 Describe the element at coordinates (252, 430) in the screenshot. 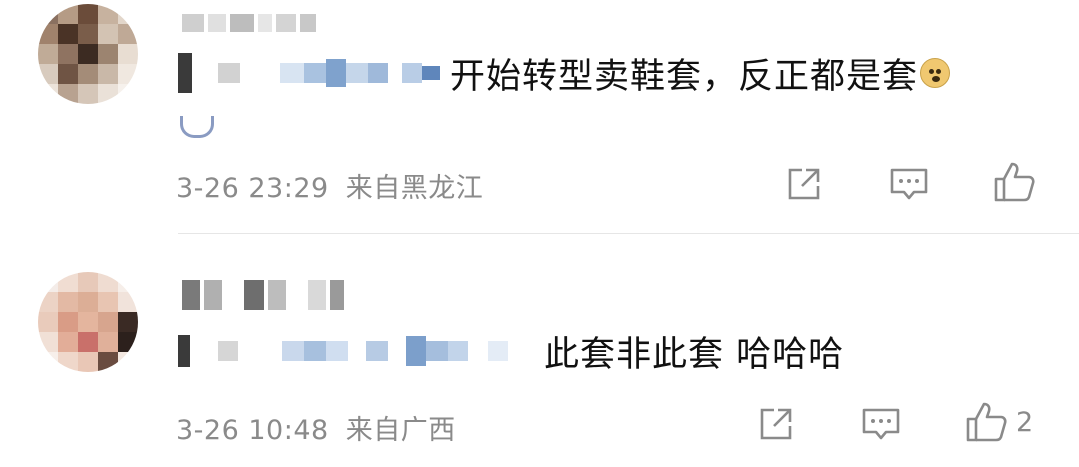

I see `comment-time: 3-26 10:48` at that location.